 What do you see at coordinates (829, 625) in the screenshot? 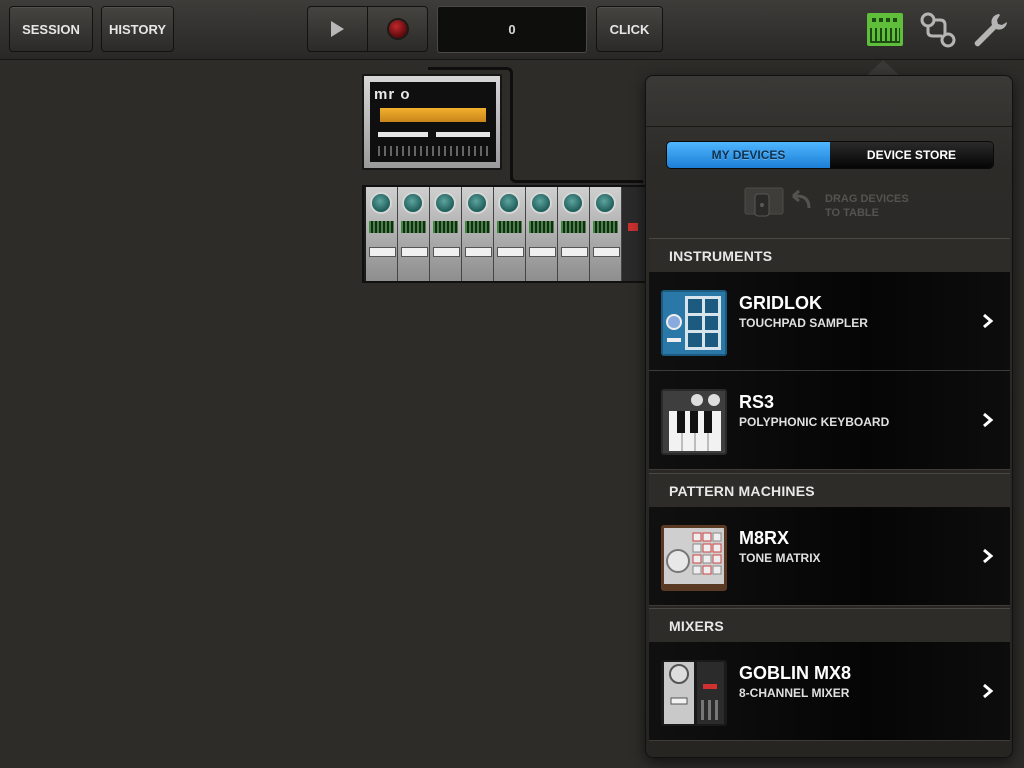
I see `section-header-mixers: MIXERS` at bounding box center [829, 625].